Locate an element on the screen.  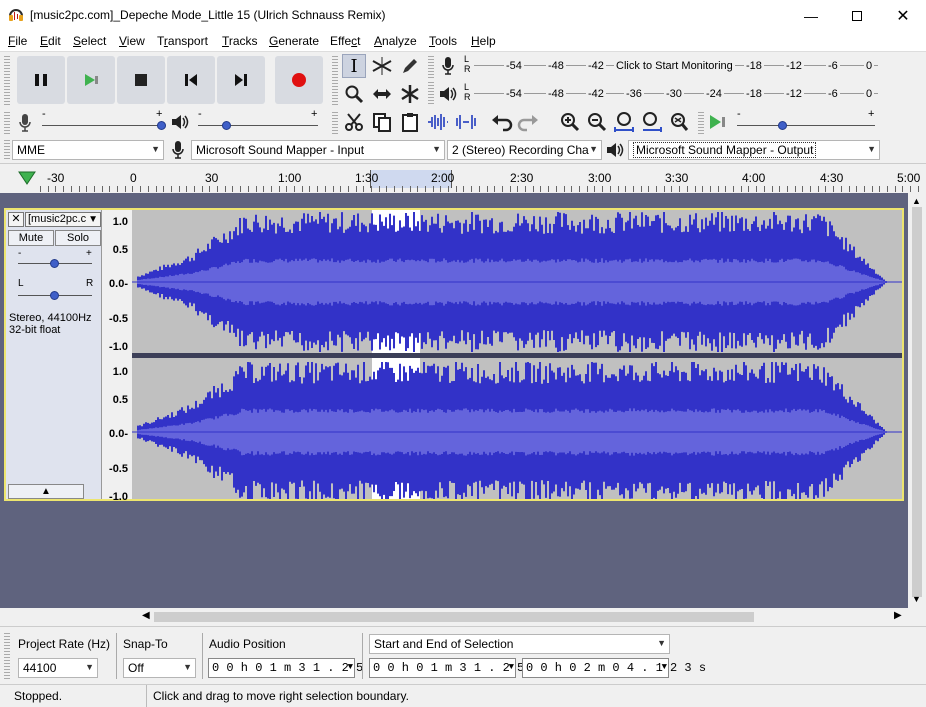
fit-selection-button is located at coordinates (624, 122).